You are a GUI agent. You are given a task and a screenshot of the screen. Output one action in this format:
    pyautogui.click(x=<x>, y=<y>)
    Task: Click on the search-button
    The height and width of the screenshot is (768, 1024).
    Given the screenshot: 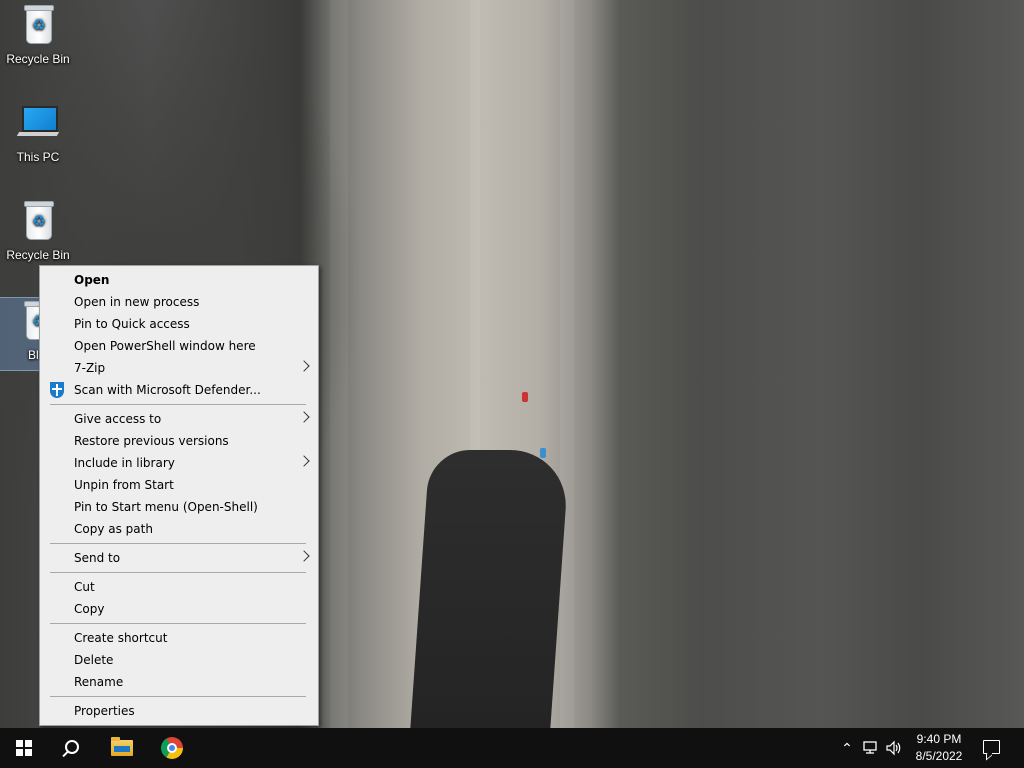 What is the action you would take?
    pyautogui.click(x=72, y=748)
    